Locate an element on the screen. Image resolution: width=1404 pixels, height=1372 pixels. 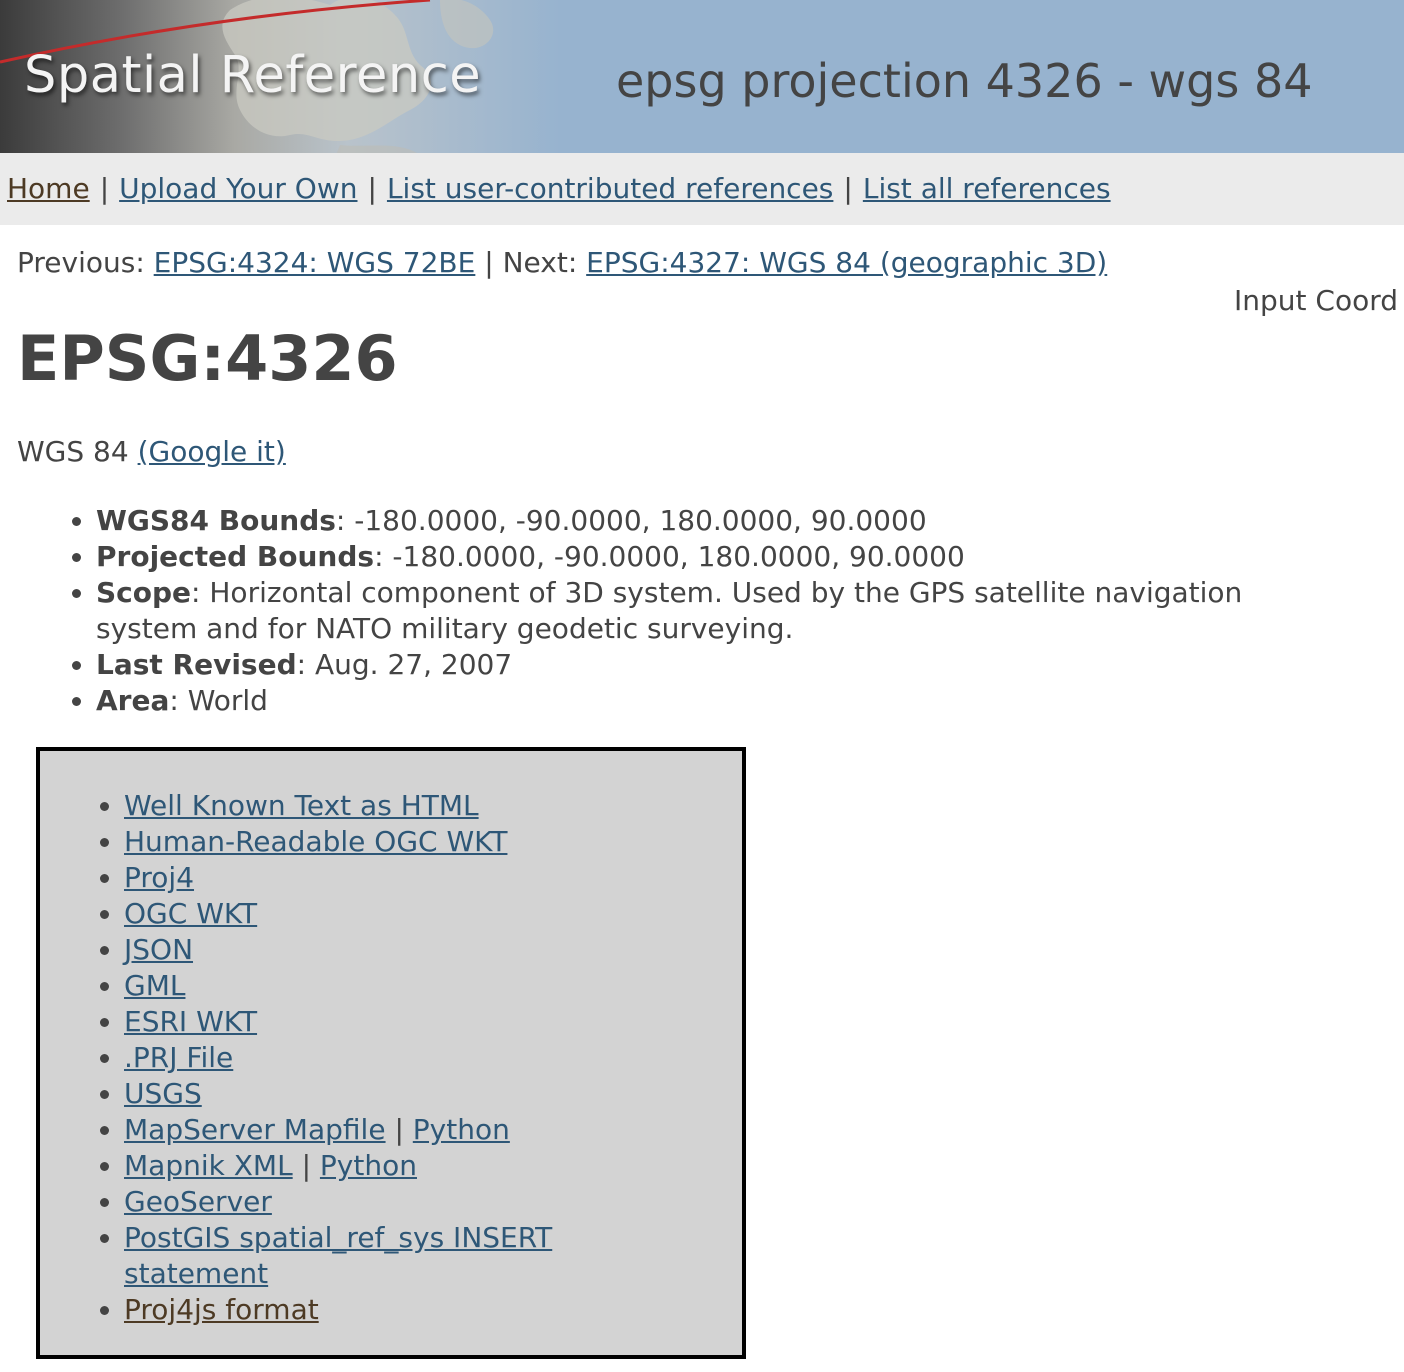
format-item: Human-Readable OGC WKT is located at coordinates (404, 842).